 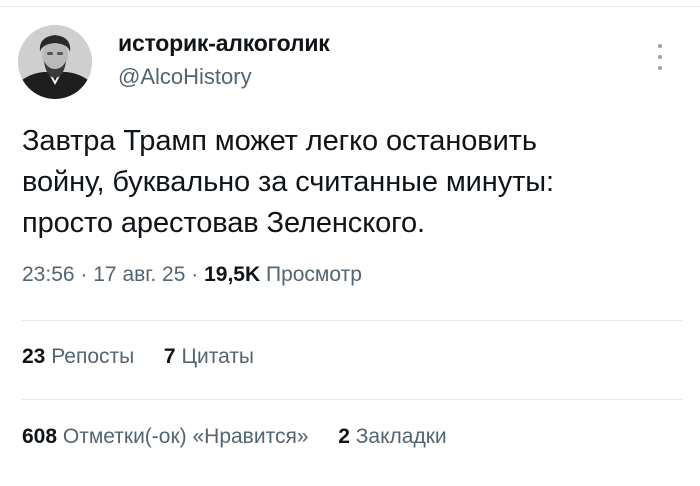 I want to click on tweet-date: 17 авг. 25, so click(x=139, y=274).